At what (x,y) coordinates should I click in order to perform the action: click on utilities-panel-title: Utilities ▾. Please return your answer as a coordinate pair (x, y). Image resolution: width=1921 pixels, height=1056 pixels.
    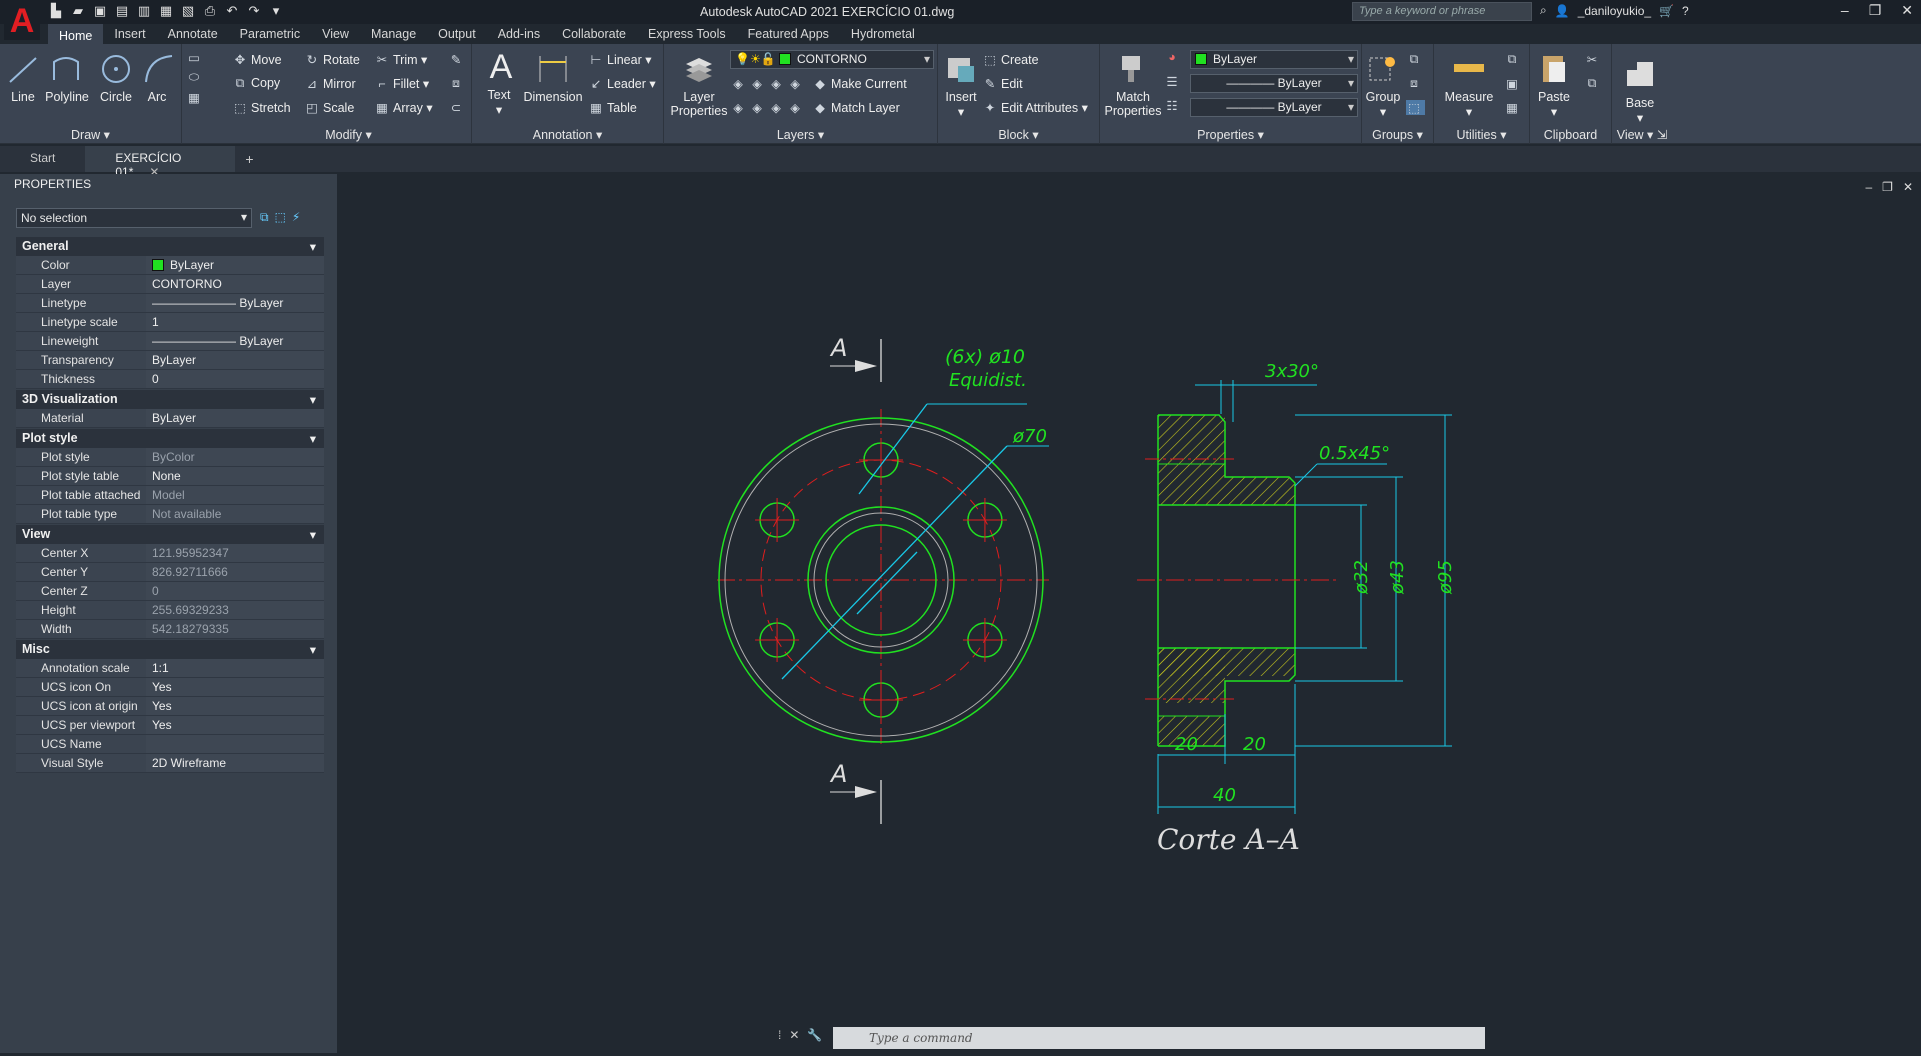
    Looking at the image, I should click on (1481, 134).